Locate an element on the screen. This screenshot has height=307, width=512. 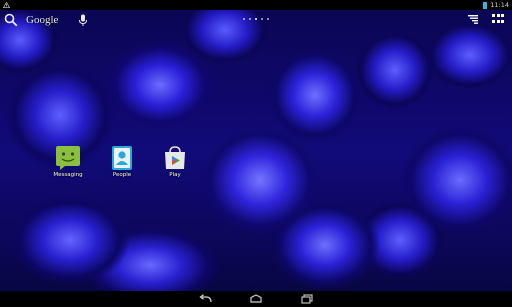
search-icon is located at coordinates (11, 20).